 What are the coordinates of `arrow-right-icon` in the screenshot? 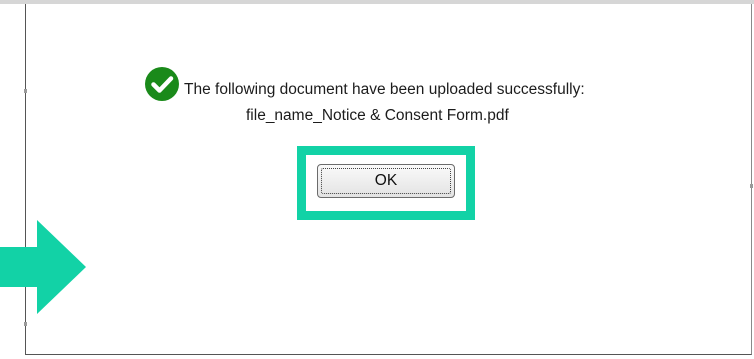 It's located at (43, 267).